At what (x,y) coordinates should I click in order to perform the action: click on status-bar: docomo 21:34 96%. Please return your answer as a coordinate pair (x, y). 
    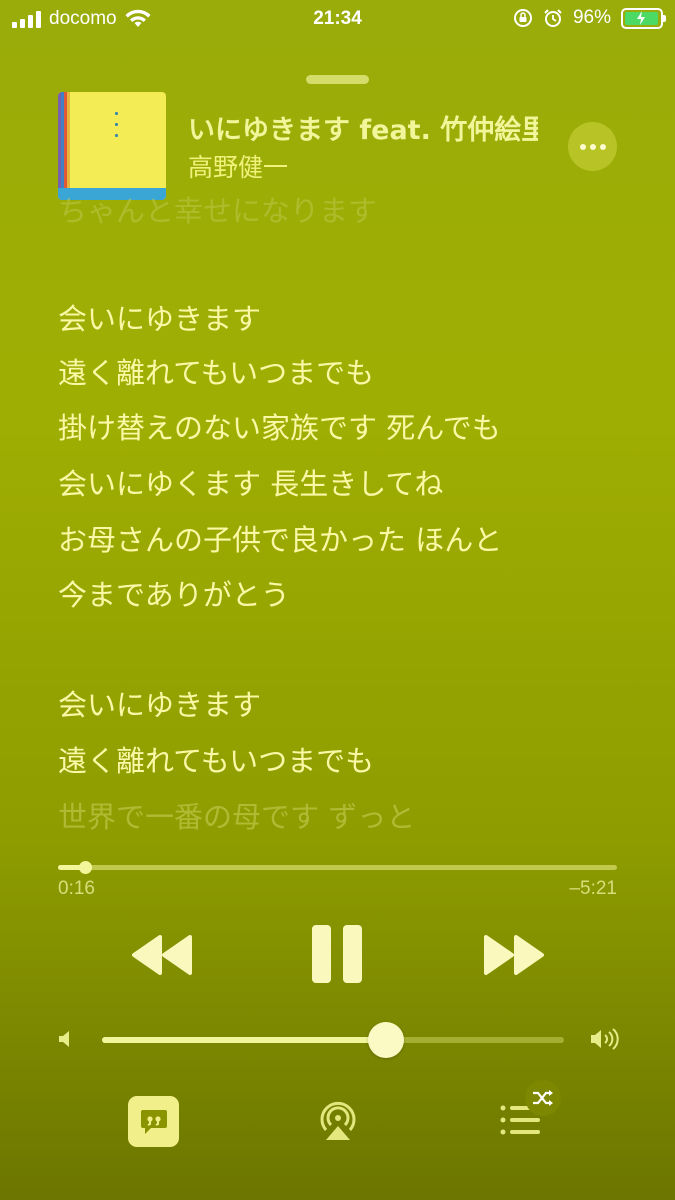
    Looking at the image, I should click on (337, 19).